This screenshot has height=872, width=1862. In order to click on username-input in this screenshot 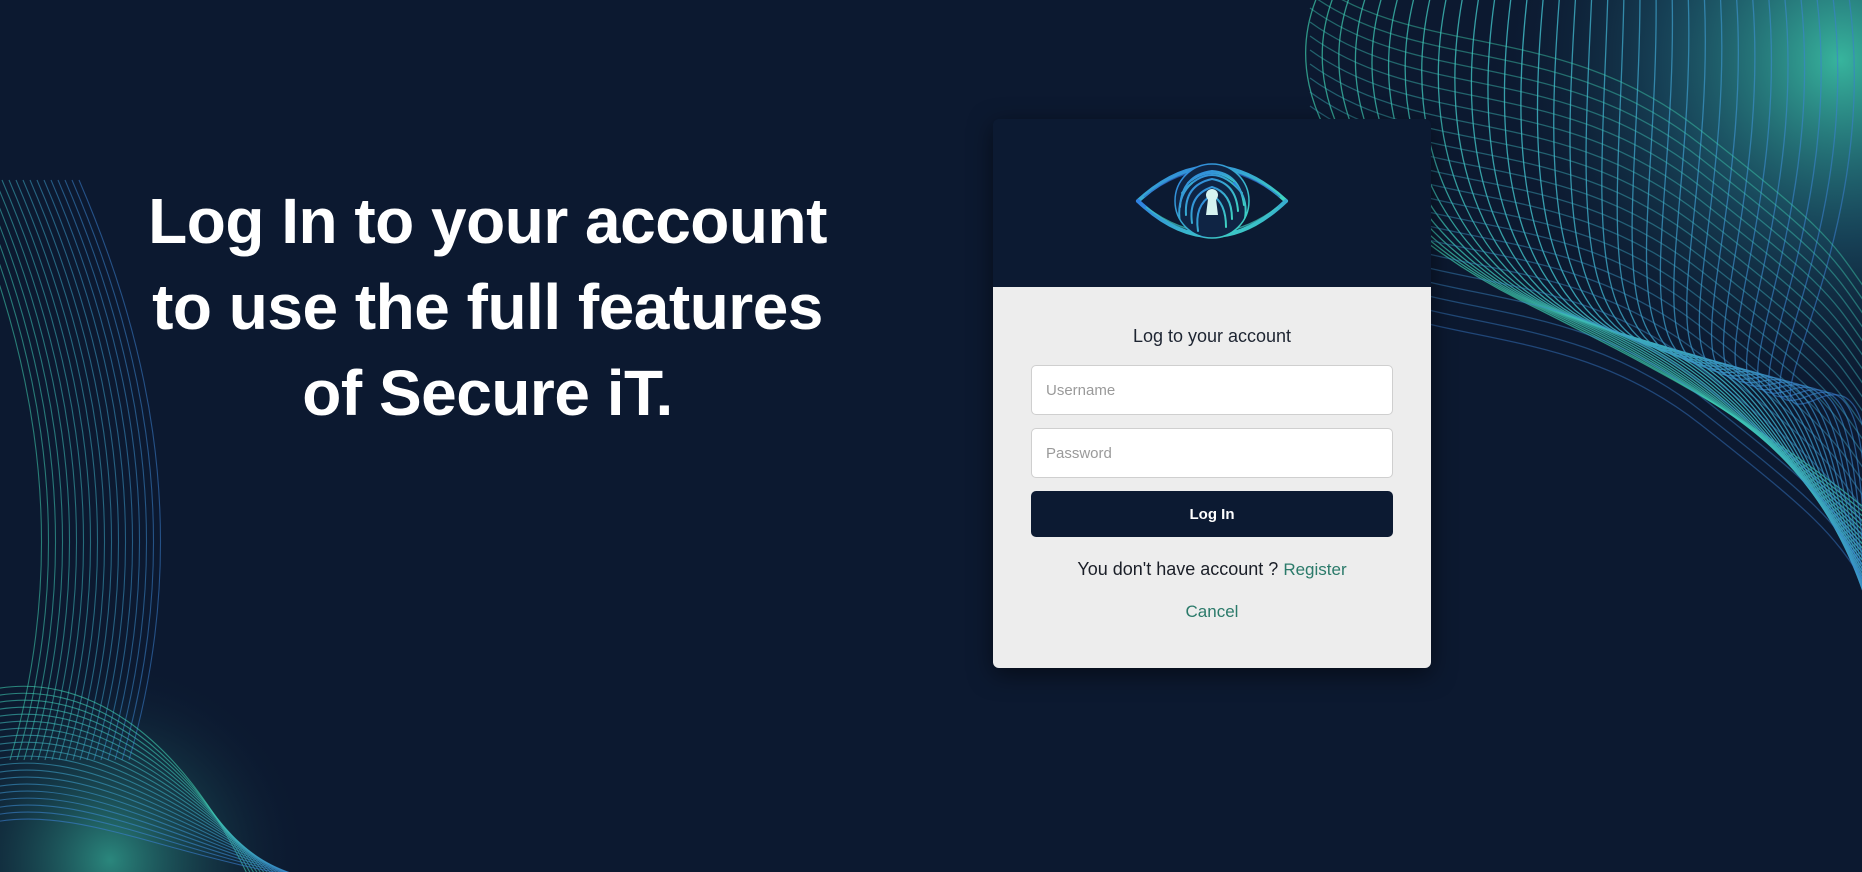, I will do `click(1212, 390)`.